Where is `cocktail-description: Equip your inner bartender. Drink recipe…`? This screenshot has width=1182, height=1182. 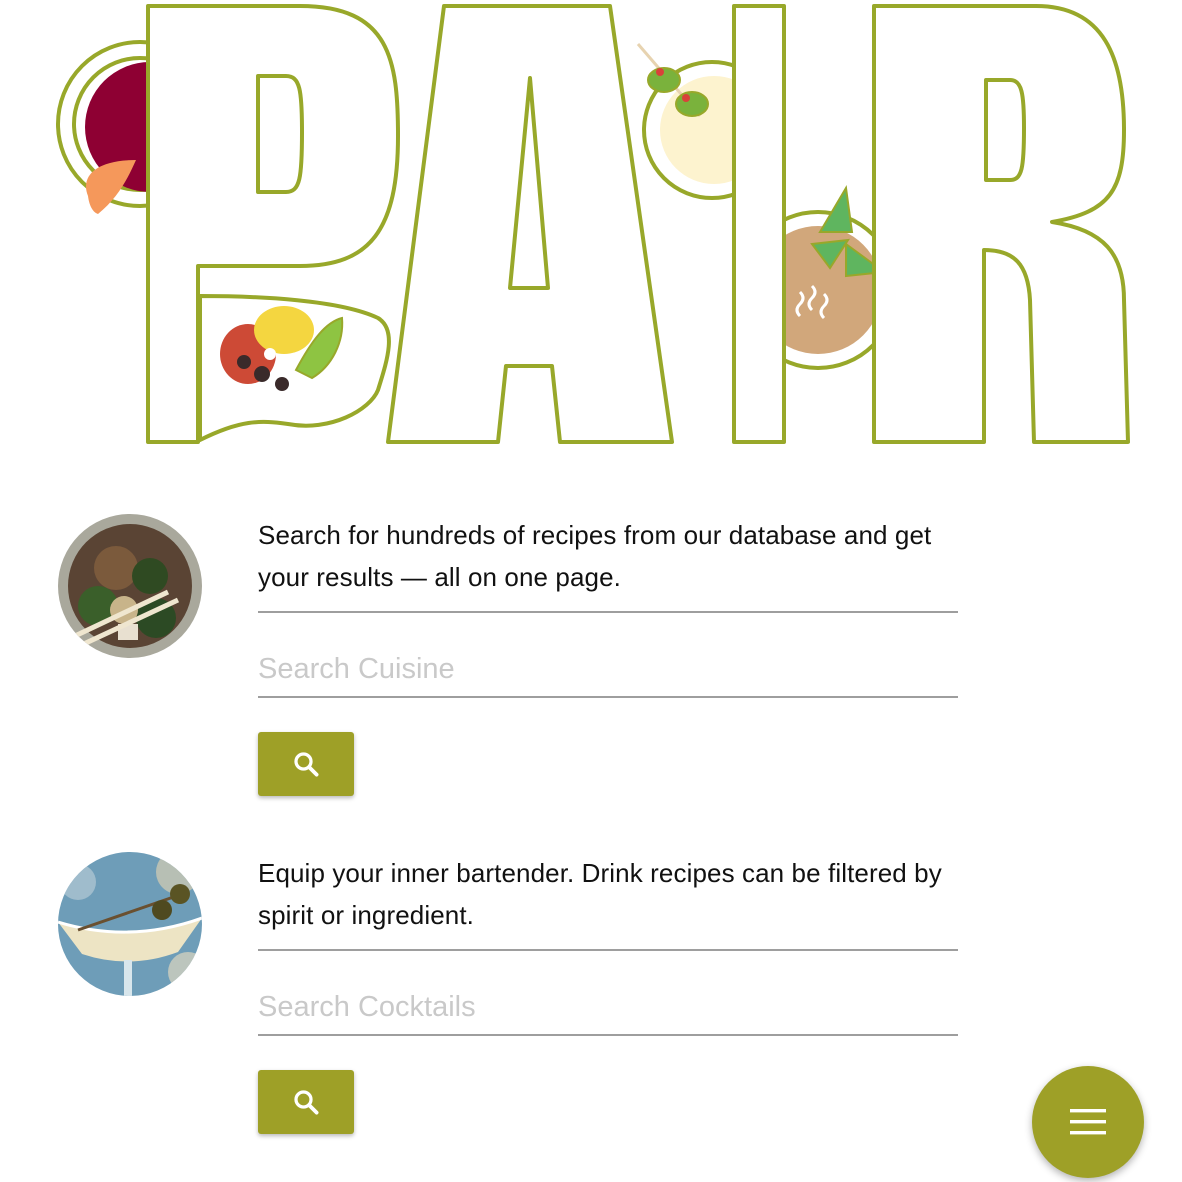 cocktail-description: Equip your inner bartender. Drink recipe… is located at coordinates (600, 894).